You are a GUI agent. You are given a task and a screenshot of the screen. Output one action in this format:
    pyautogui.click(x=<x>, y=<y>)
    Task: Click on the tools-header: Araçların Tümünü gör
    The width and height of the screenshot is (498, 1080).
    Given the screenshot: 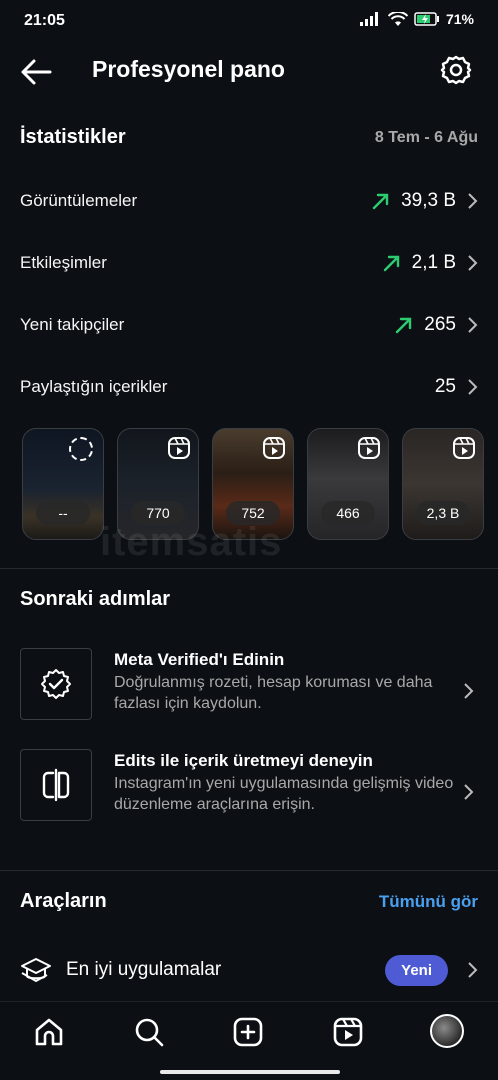 What is the action you would take?
    pyautogui.click(x=249, y=901)
    